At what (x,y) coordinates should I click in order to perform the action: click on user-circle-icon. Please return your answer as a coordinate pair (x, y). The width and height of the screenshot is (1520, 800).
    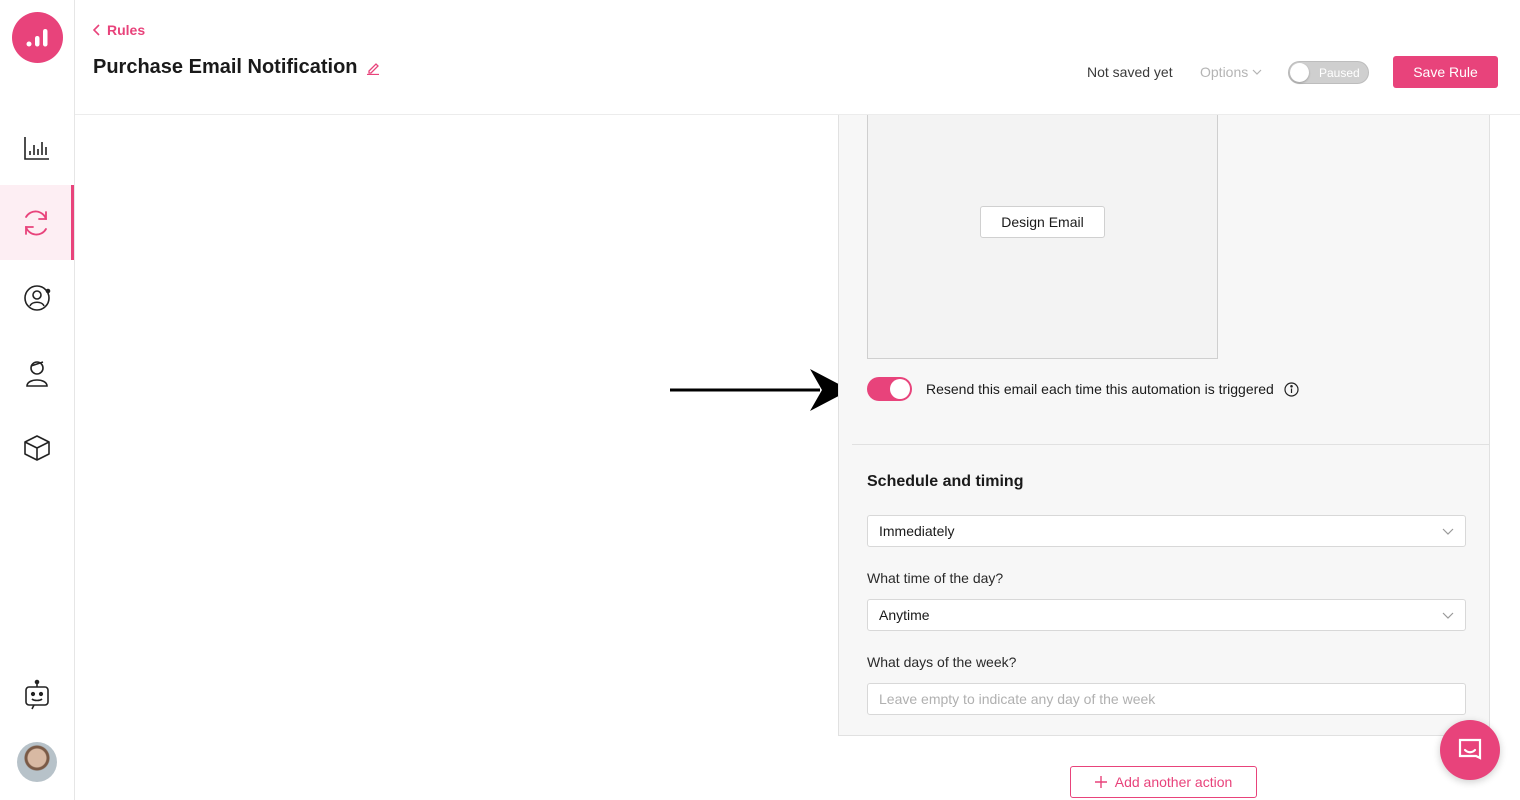
    Looking at the image, I should click on (37, 297).